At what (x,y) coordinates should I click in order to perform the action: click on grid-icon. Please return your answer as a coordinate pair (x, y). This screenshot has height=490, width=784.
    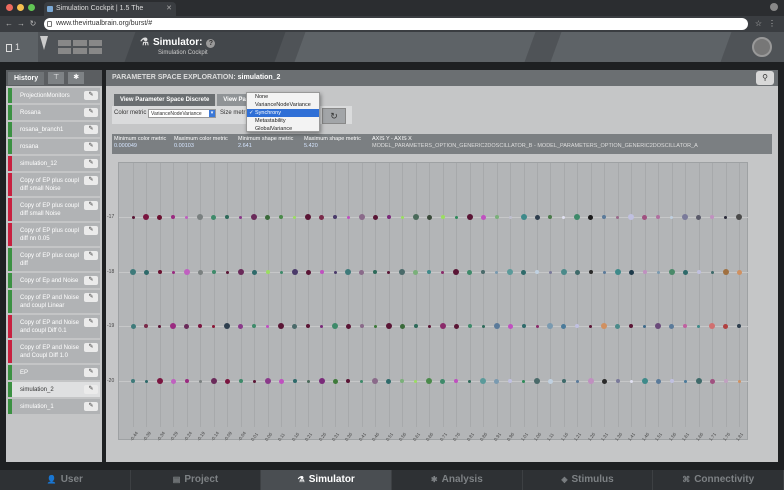
    Looking at the image, I should click on (80, 47).